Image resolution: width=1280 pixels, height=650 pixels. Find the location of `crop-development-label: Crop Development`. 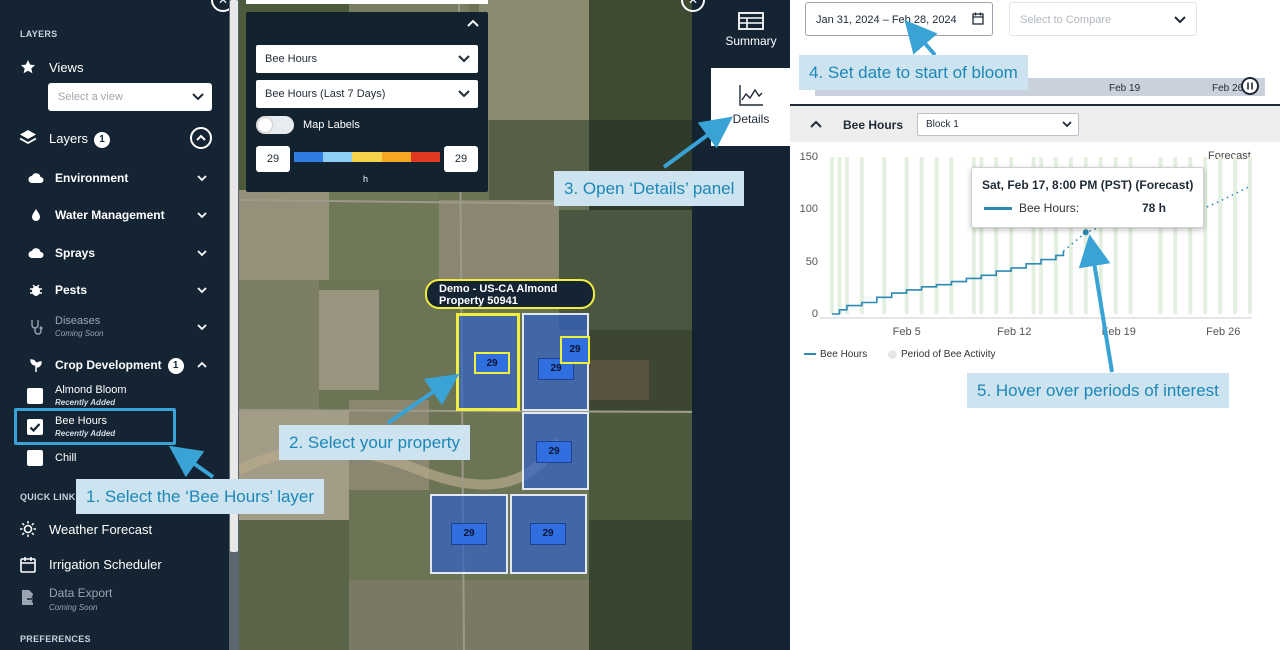

crop-development-label: Crop Development is located at coordinates (108, 365).